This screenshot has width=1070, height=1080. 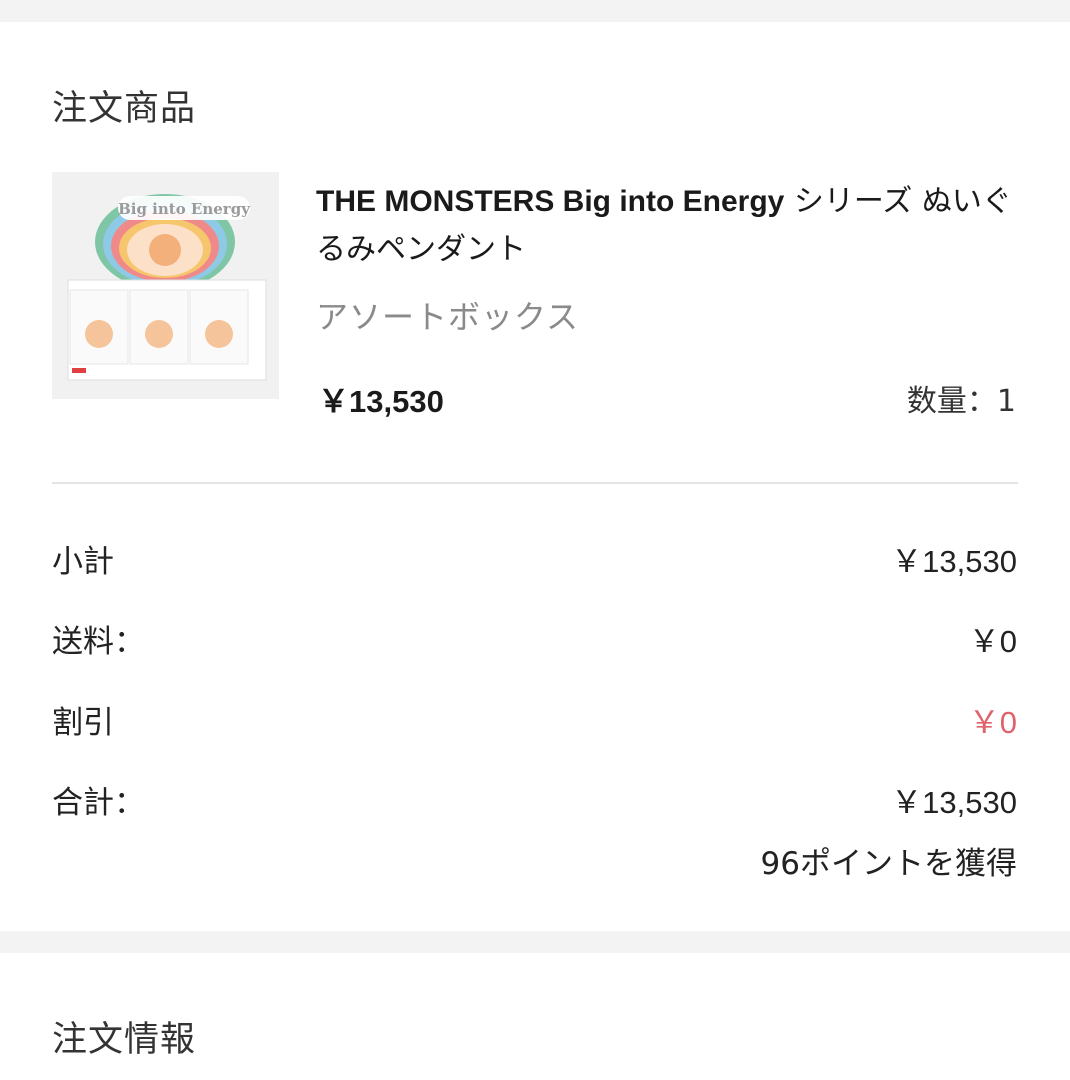 What do you see at coordinates (124, 1040) in the screenshot?
I see `order-info-title: 注文情報` at bounding box center [124, 1040].